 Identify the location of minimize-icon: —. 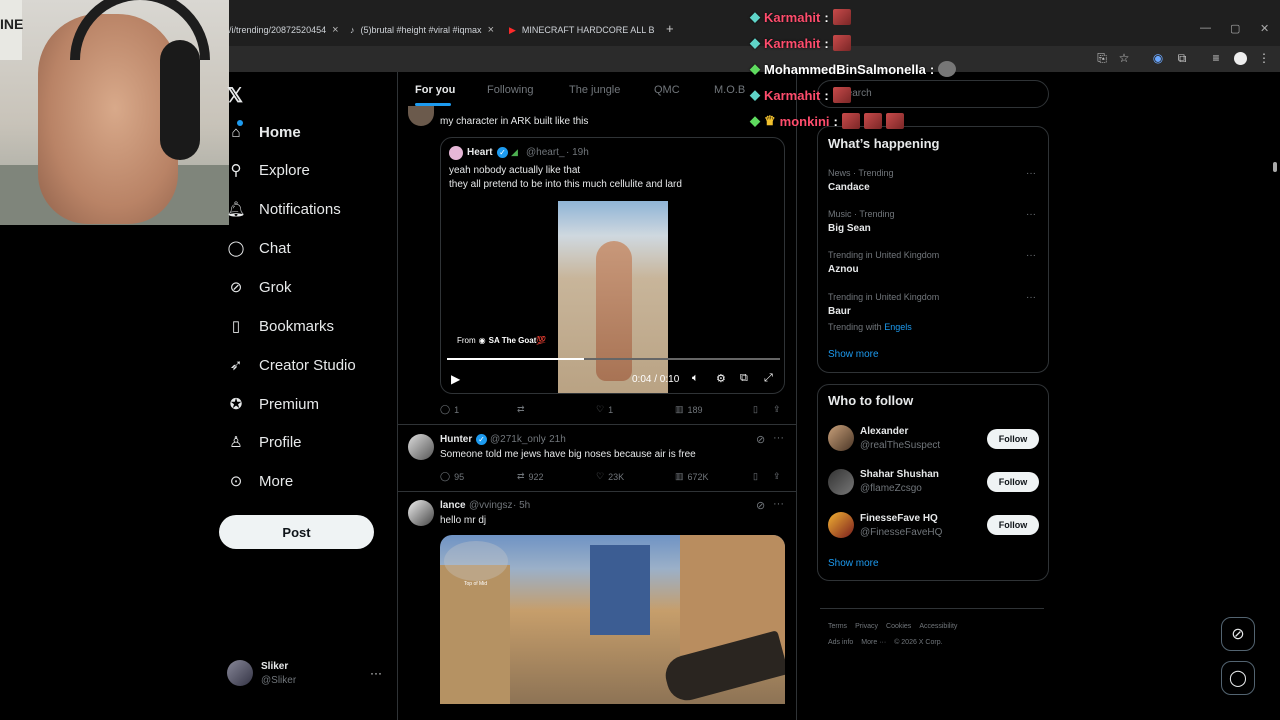
(1205, 28).